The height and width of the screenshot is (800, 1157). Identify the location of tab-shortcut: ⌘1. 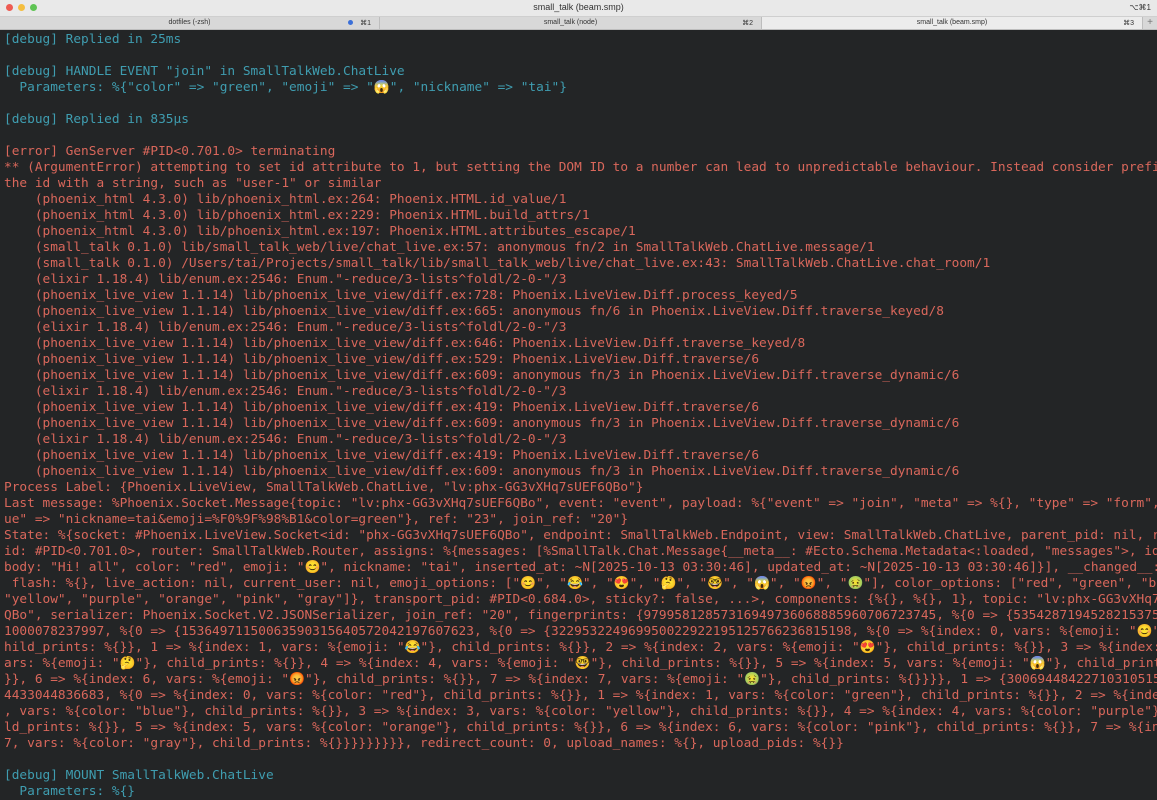
(365, 23).